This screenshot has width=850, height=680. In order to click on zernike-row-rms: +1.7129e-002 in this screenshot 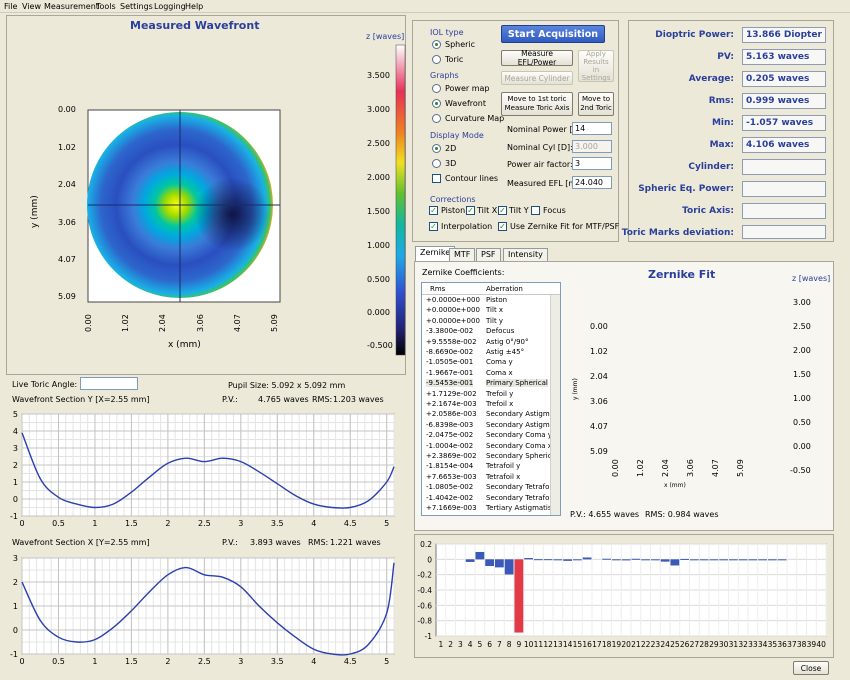, I will do `click(451, 394)`.